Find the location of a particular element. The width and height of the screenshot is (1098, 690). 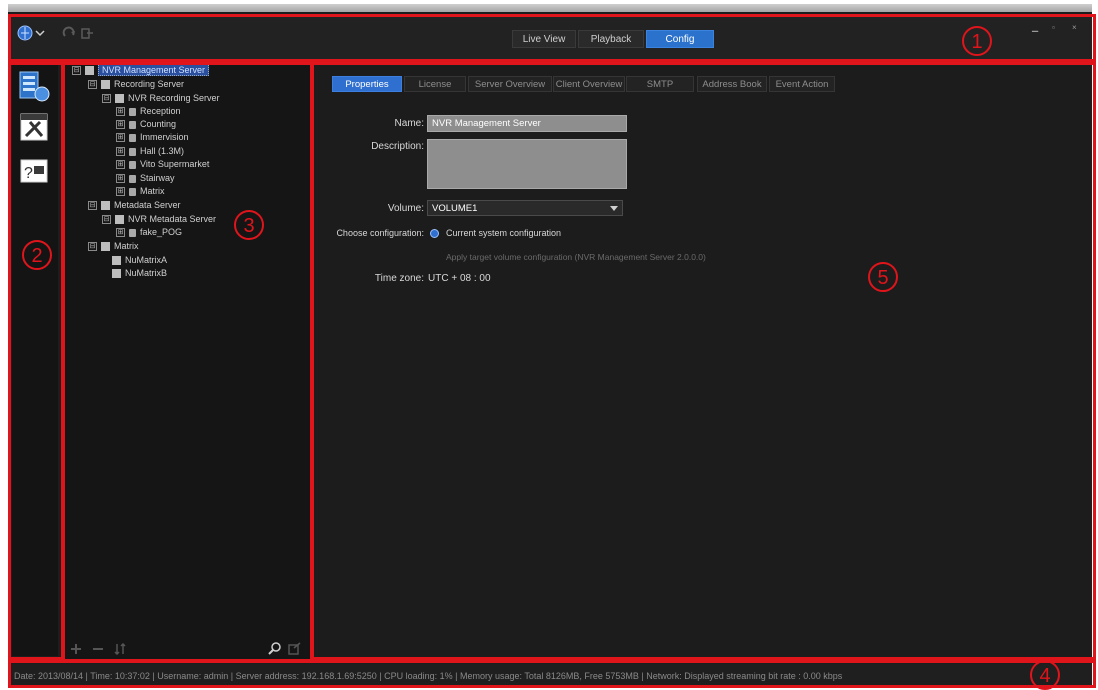

annotation-box-toolbar is located at coordinates (552, 38).